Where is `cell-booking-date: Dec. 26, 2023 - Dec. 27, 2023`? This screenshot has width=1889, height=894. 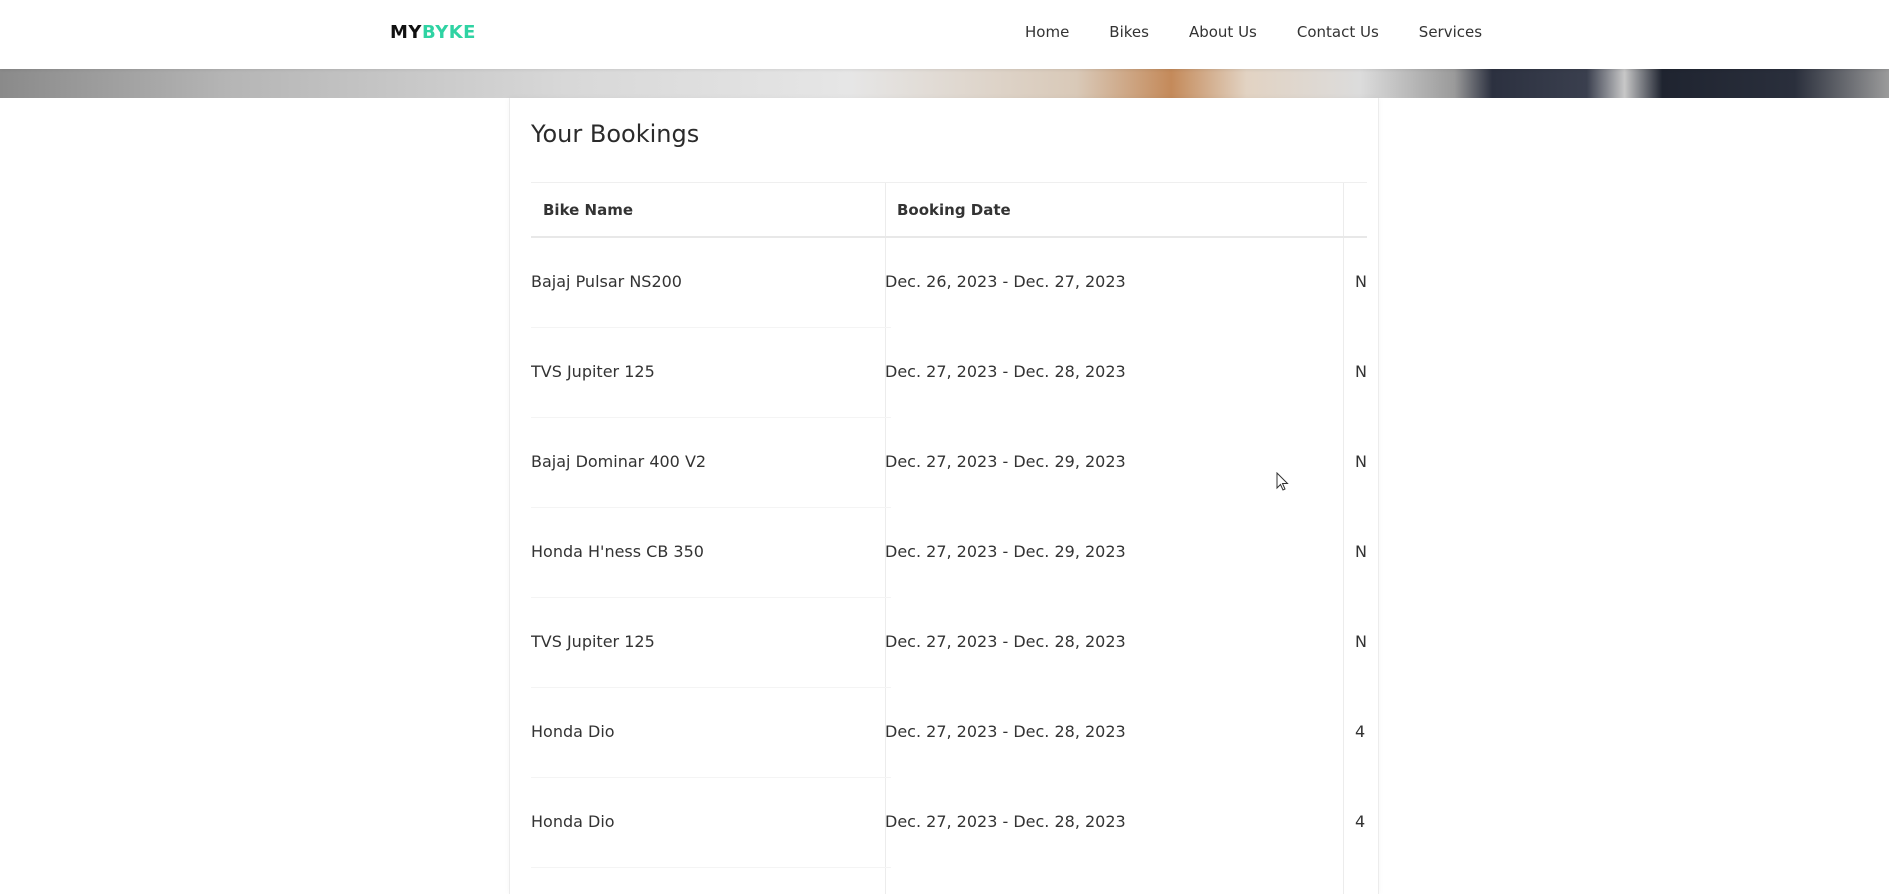 cell-booking-date: Dec. 26, 2023 - Dec. 27, 2023 is located at coordinates (1005, 281).